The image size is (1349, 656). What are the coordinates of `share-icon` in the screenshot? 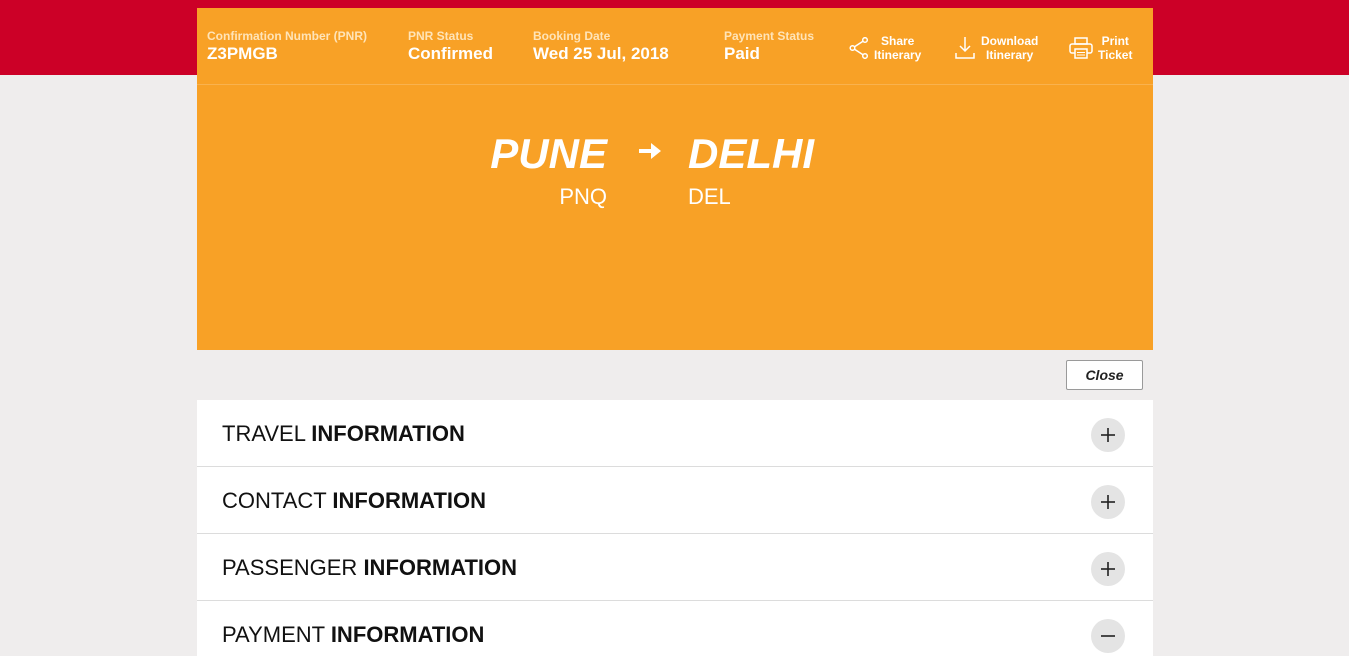 It's located at (859, 48).